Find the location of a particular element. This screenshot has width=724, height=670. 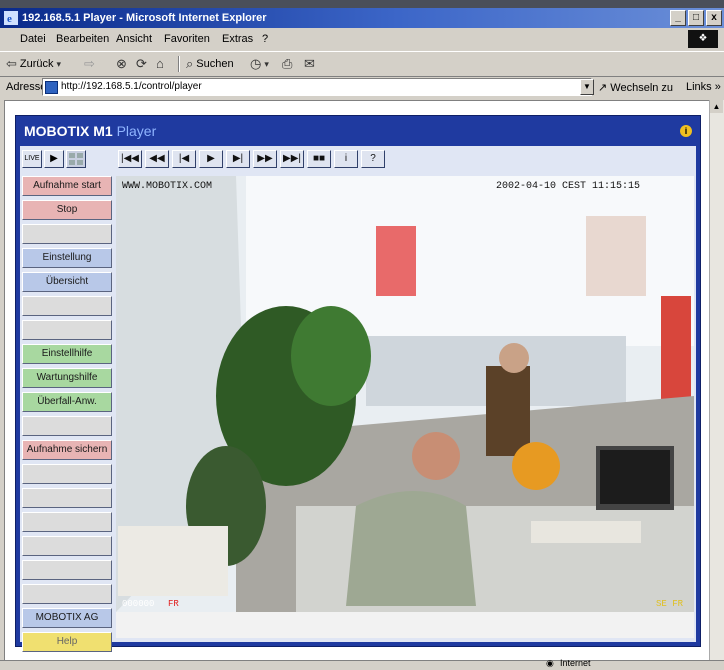

step-forward-button: ▶| is located at coordinates (238, 159).